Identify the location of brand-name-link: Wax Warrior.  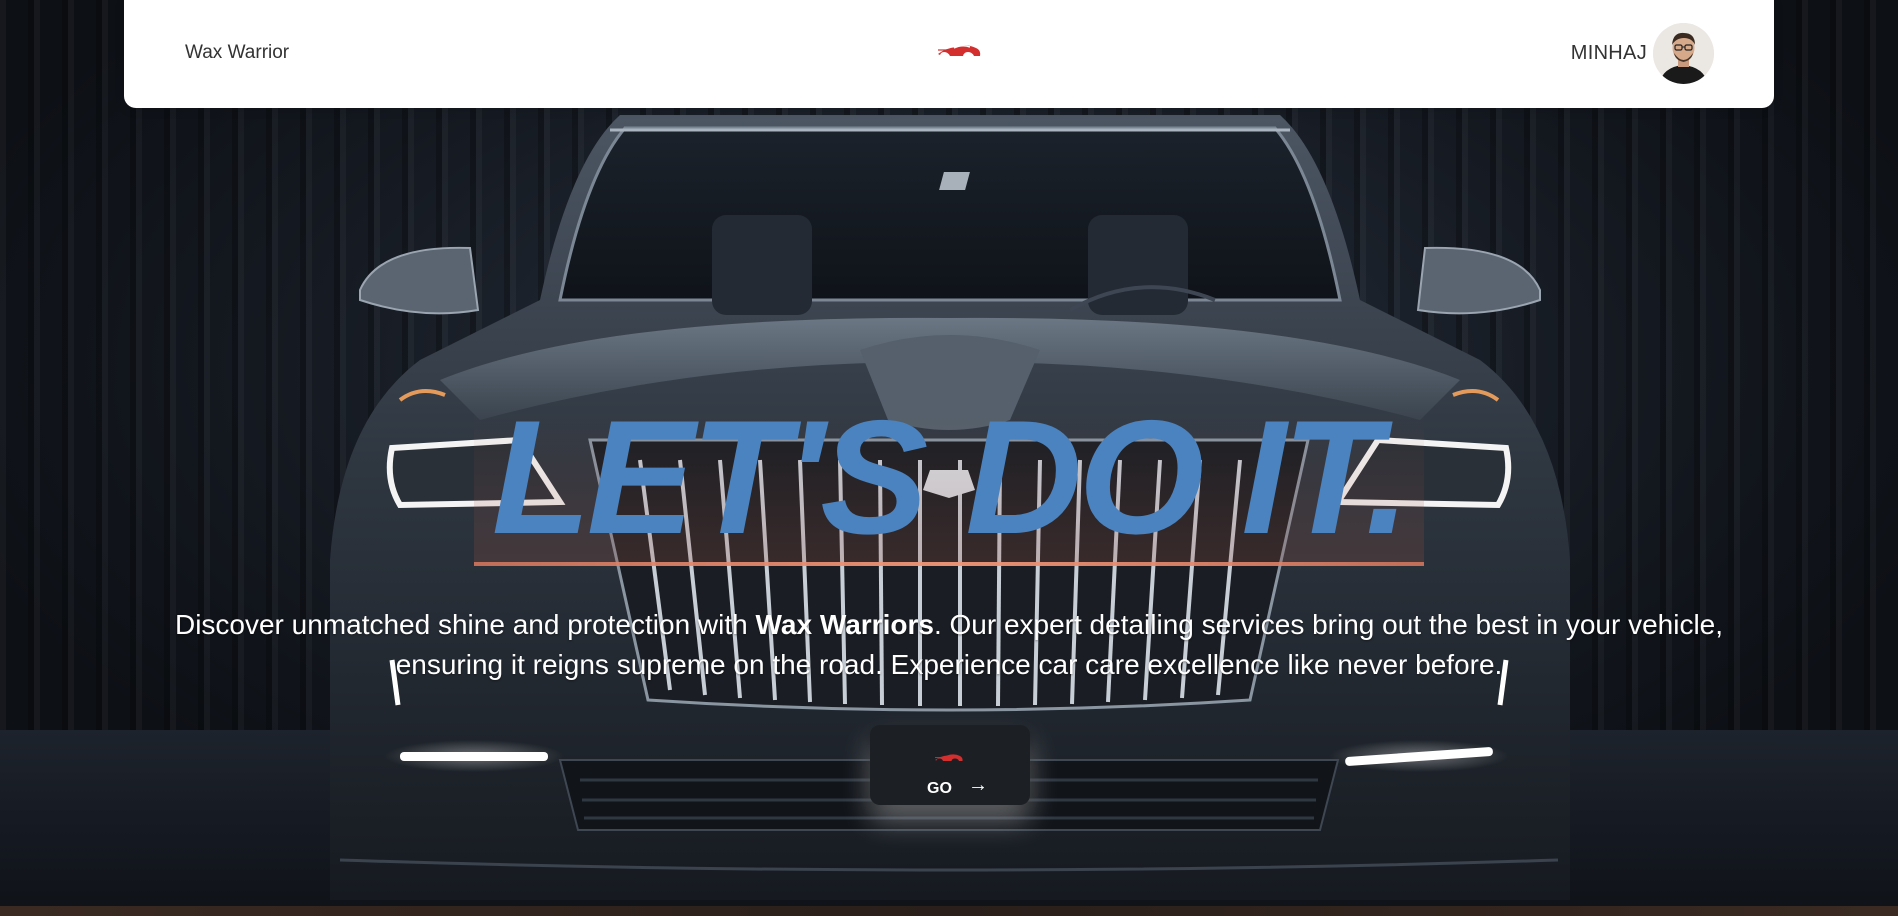
(237, 53).